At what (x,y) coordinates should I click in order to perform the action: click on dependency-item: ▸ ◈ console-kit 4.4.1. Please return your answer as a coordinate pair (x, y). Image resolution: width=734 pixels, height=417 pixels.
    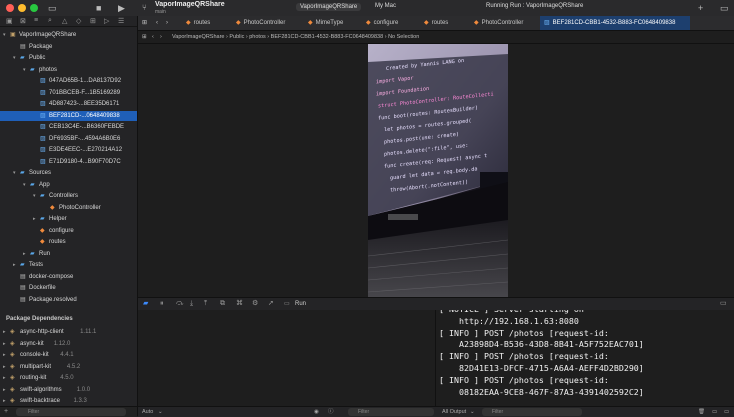
    Looking at the image, I should click on (68, 355).